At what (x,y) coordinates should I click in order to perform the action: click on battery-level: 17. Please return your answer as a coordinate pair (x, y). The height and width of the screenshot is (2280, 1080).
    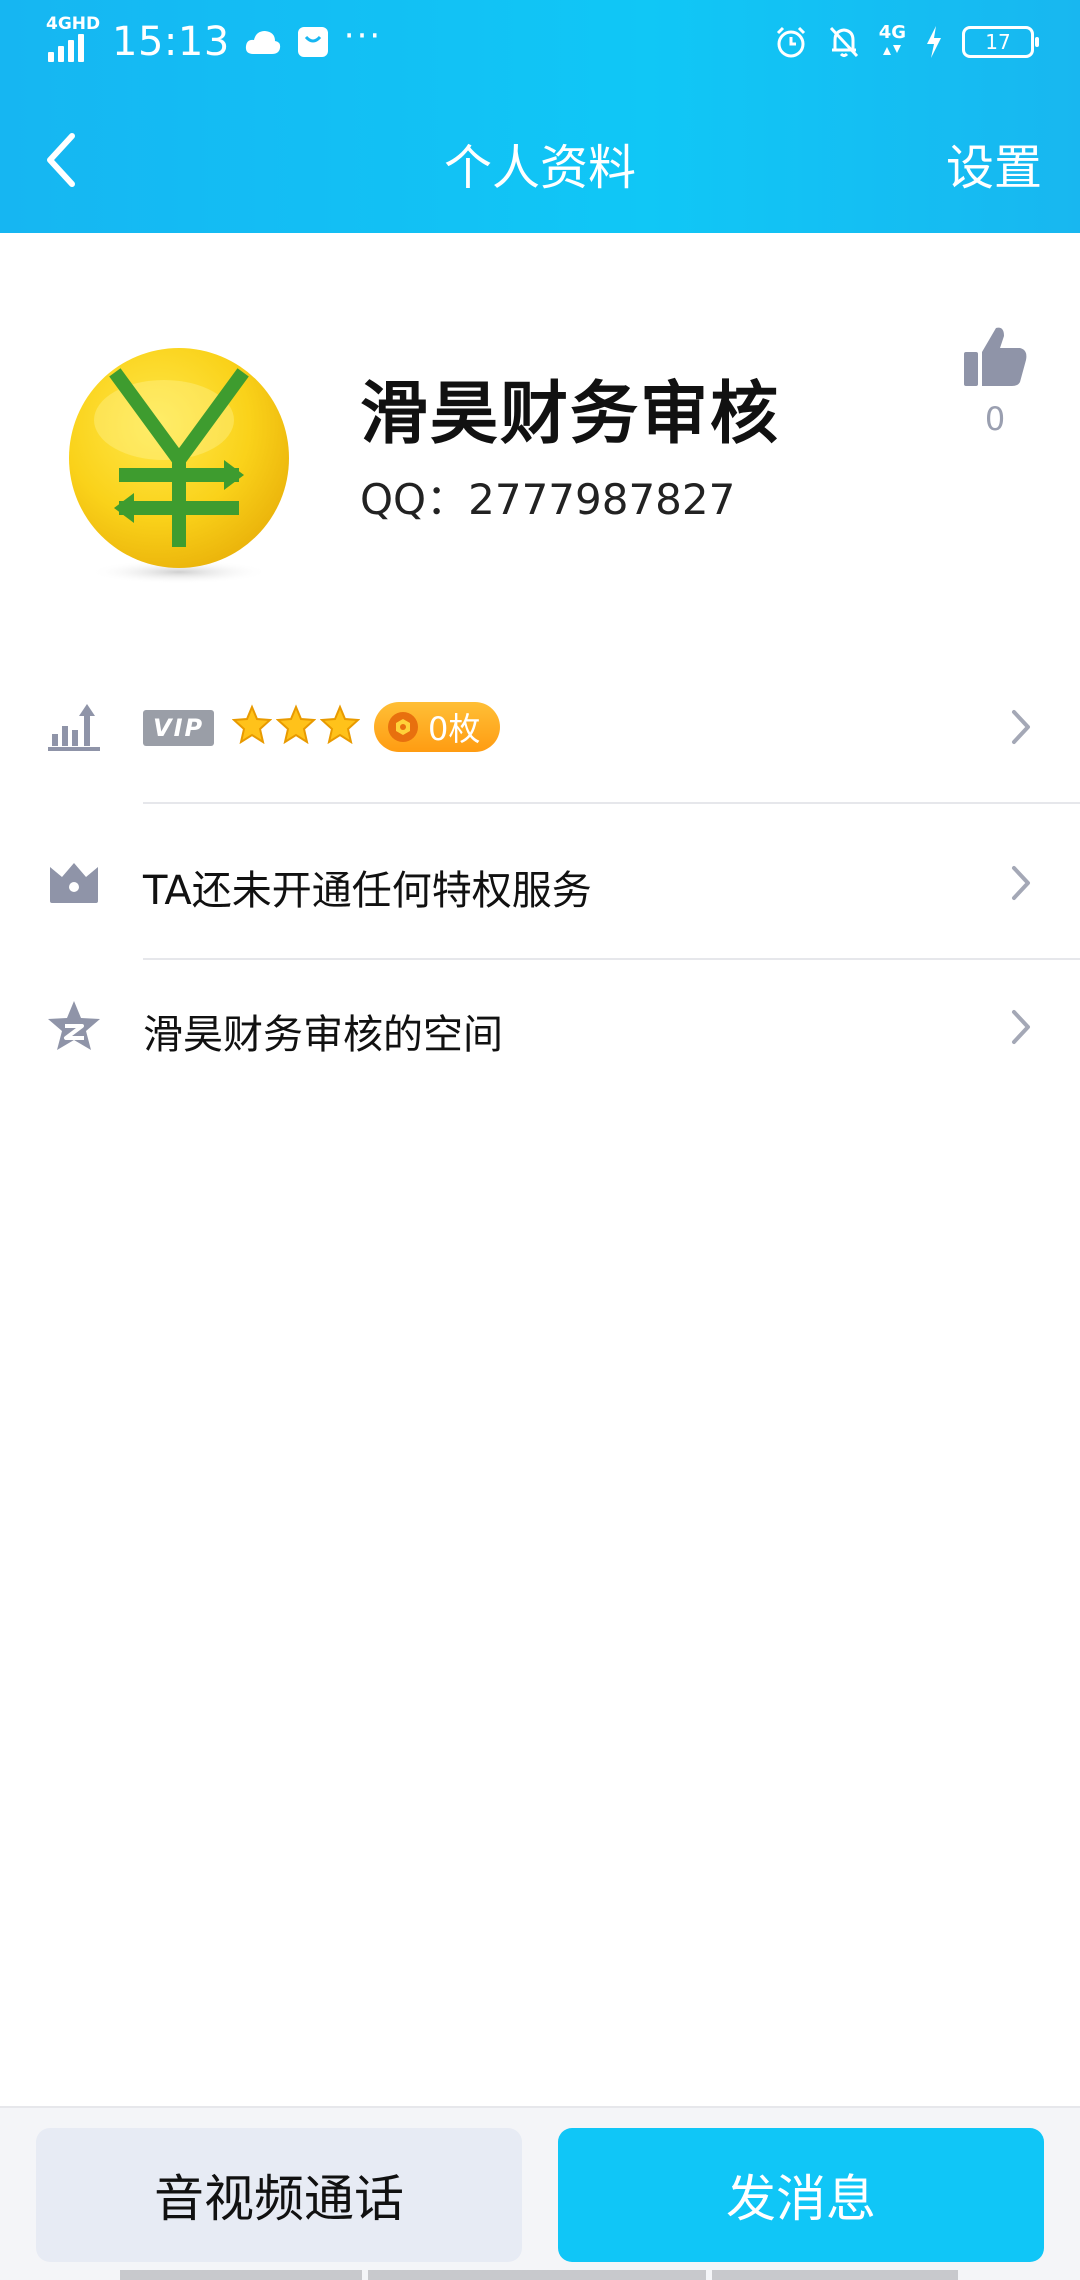
    Looking at the image, I should click on (998, 42).